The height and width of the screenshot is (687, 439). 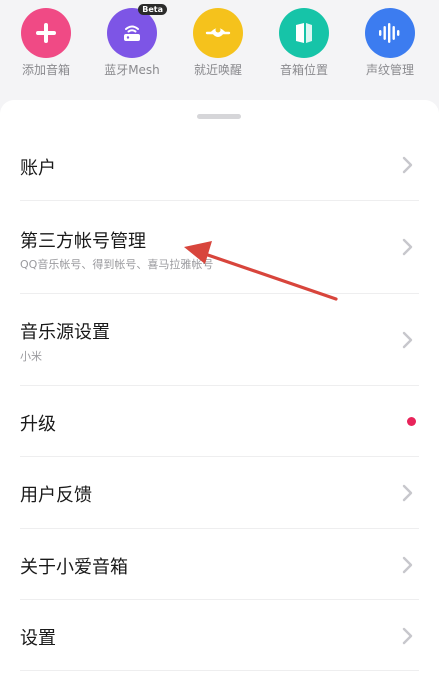 I want to click on drag-handle, so click(x=219, y=116).